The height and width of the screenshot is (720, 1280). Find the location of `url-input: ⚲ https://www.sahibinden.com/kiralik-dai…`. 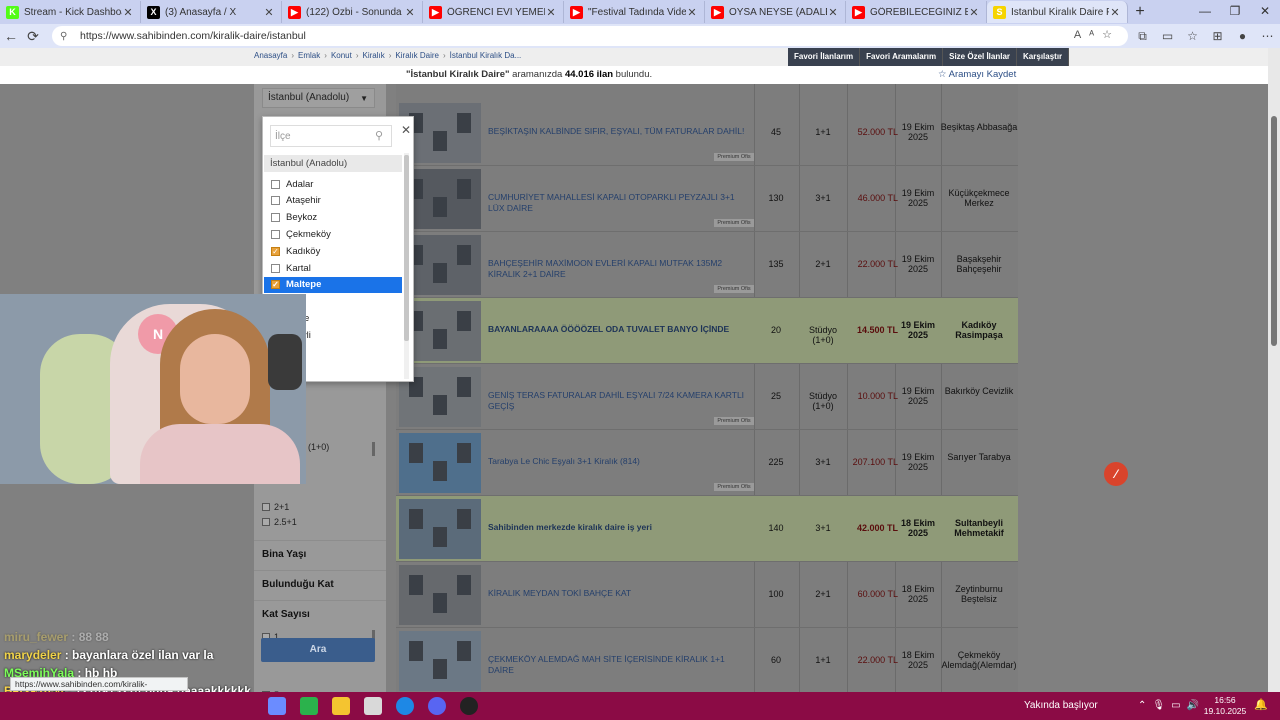

url-input: ⚲ https://www.sahibinden.com/kiralik-dai… is located at coordinates (590, 36).